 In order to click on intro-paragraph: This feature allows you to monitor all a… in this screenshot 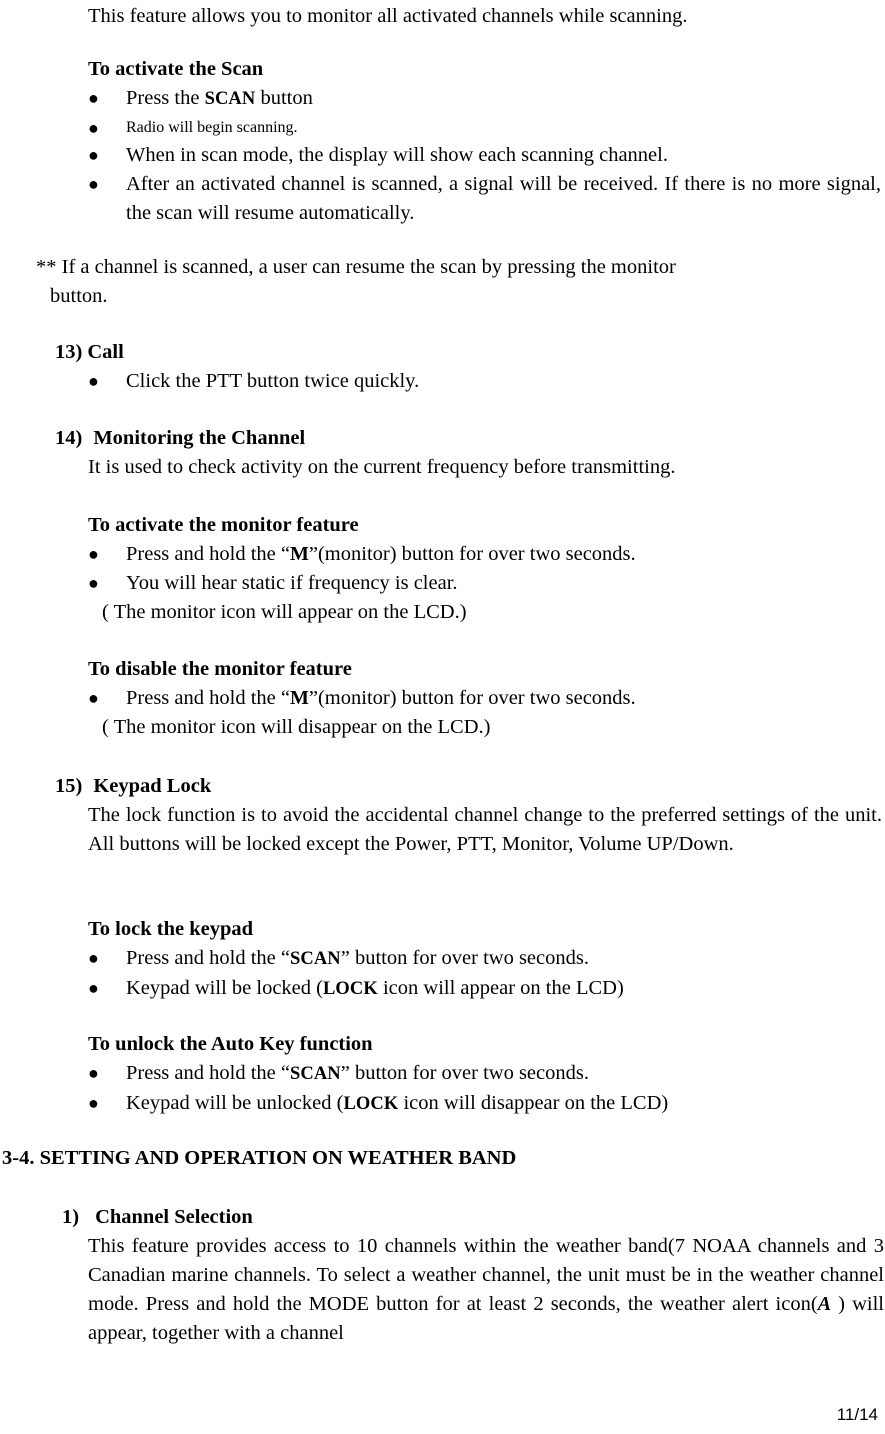, I will do `click(483, 16)`.